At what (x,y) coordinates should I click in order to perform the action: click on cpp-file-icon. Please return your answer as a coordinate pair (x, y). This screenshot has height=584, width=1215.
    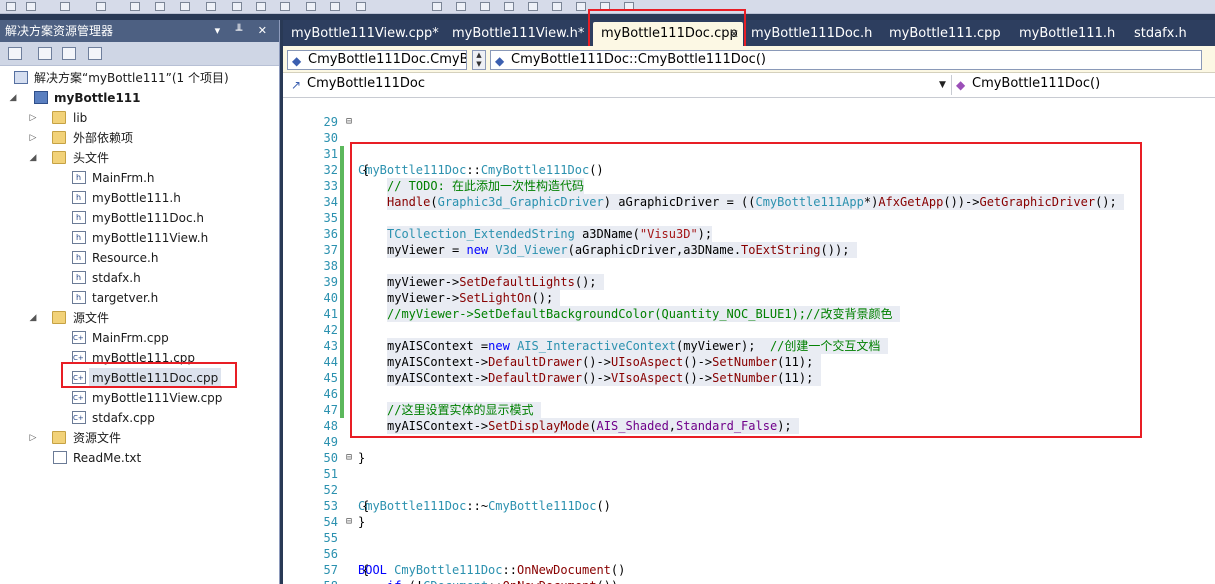
    Looking at the image, I should click on (79, 418).